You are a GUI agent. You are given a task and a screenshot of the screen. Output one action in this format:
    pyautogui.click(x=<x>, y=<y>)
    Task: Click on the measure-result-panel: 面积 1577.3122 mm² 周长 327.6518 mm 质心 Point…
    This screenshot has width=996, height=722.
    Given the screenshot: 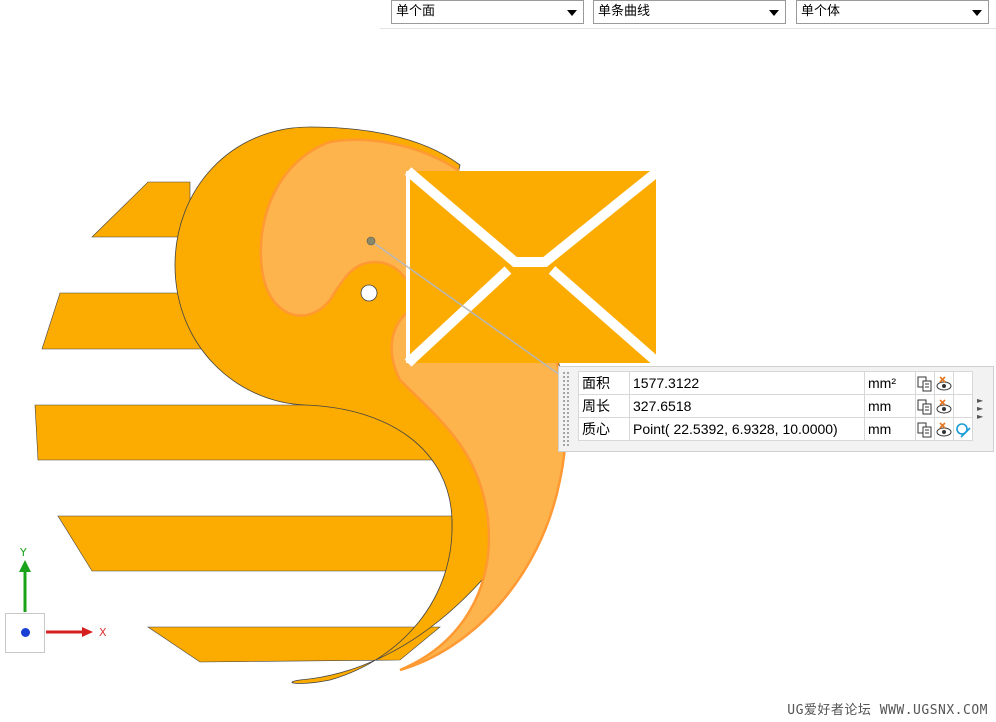 What is the action you would take?
    pyautogui.click(x=776, y=409)
    